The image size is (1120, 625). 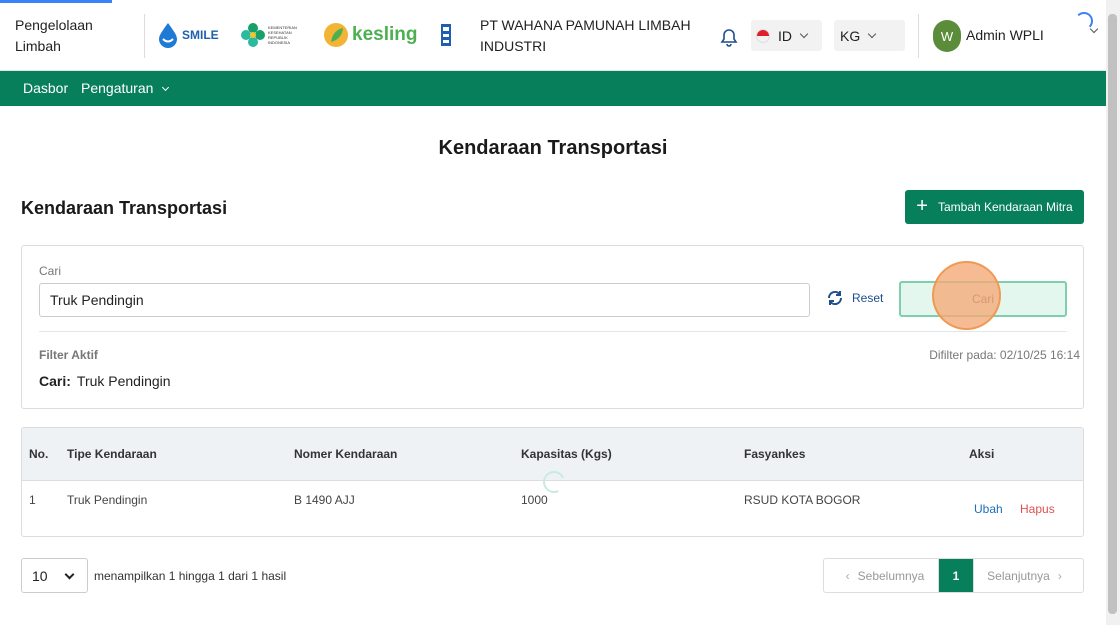 I want to click on kesling-logo-text: kesling, so click(x=385, y=34).